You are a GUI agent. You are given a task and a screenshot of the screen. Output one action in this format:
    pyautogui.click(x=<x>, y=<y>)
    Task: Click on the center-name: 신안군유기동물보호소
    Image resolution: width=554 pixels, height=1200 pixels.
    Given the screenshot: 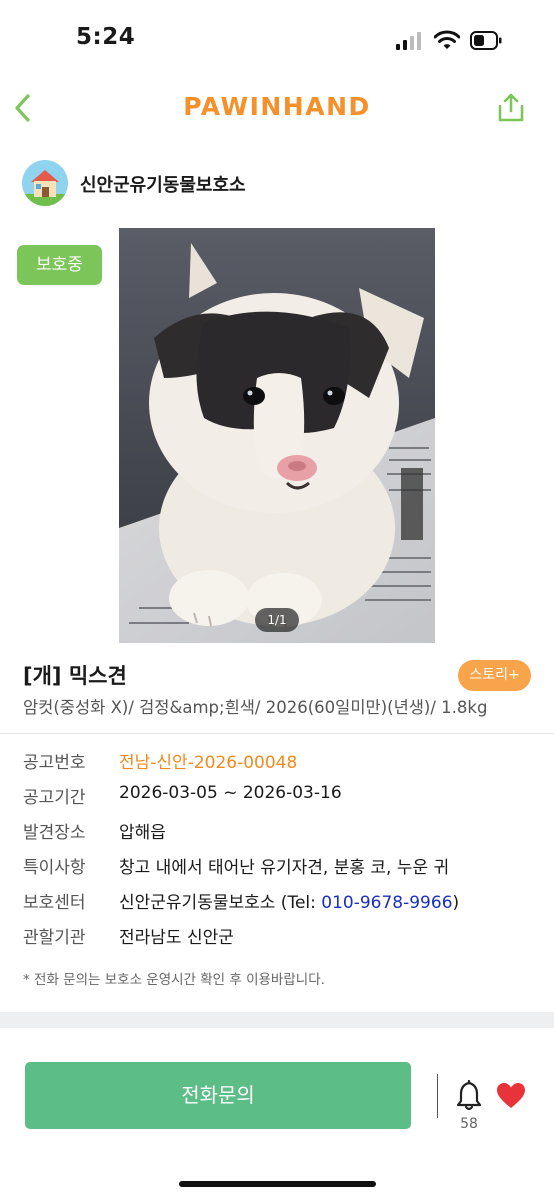 What is the action you would take?
    pyautogui.click(x=197, y=903)
    